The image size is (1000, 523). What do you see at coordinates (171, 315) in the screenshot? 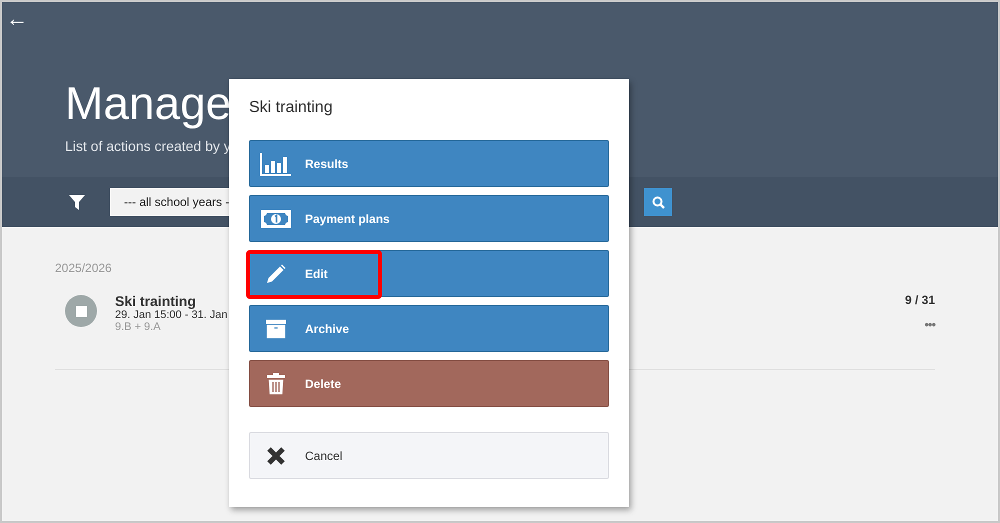
I see `action-dates: 29. Jan 15:00 - 31. Jan` at bounding box center [171, 315].